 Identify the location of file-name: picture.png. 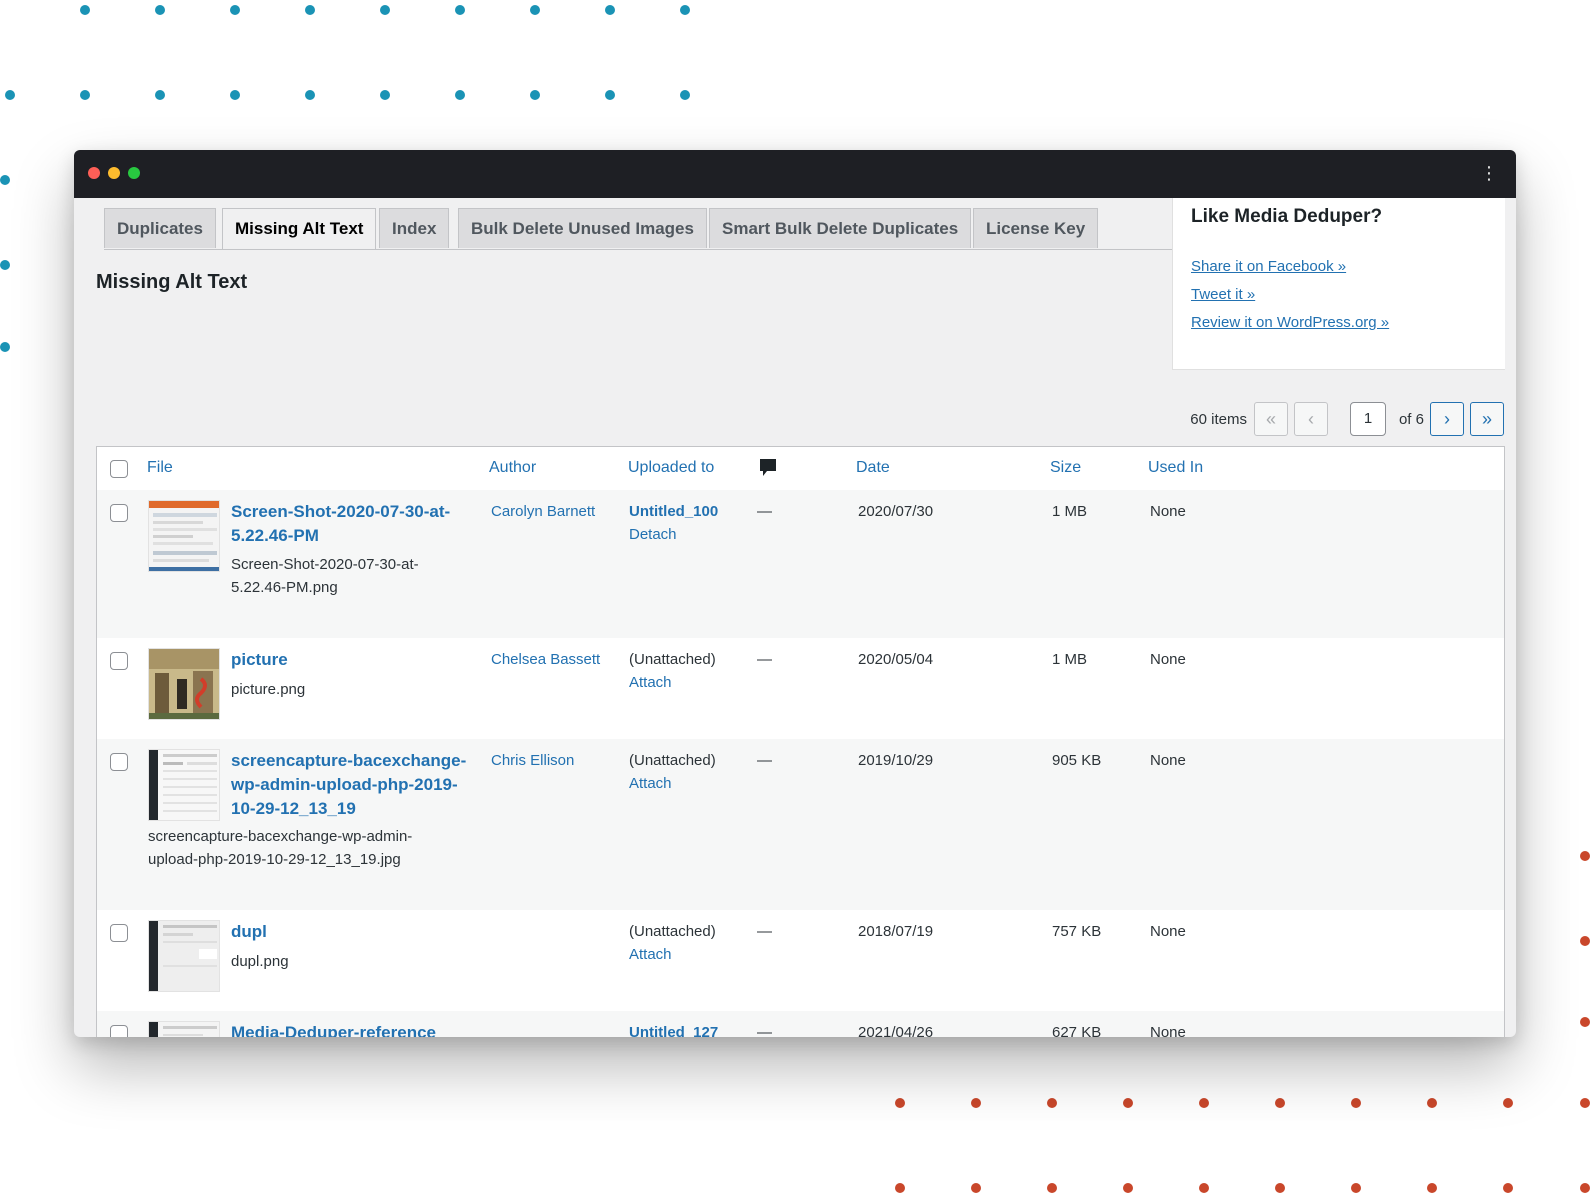
(268, 689).